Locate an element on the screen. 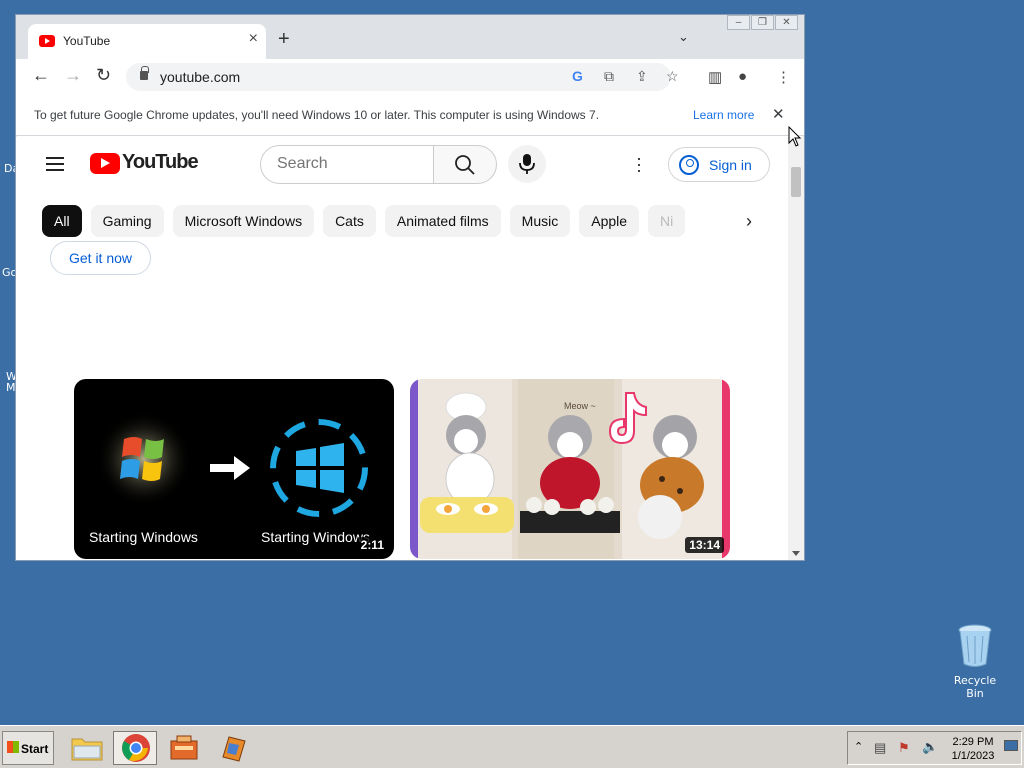 The height and width of the screenshot is (768, 1024). url-text: youtube.com is located at coordinates (200, 77).